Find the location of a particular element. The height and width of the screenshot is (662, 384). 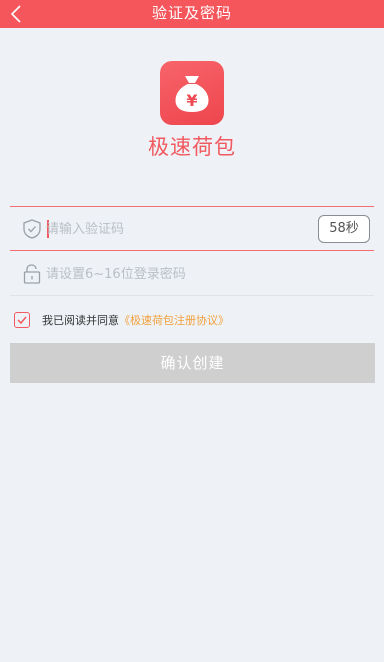

agreement-link: 《极速荷包注册协议》 is located at coordinates (174, 320).